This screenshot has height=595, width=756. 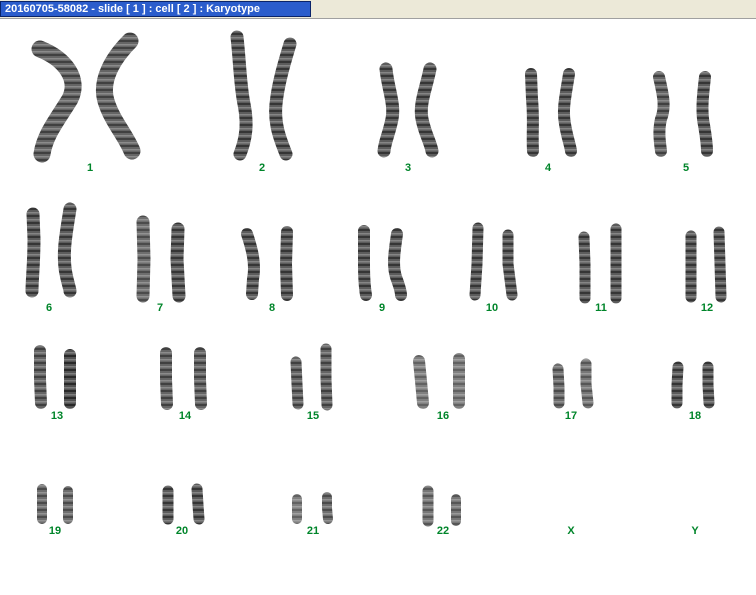 I want to click on chromosome-label-8: 8, so click(x=272, y=308).